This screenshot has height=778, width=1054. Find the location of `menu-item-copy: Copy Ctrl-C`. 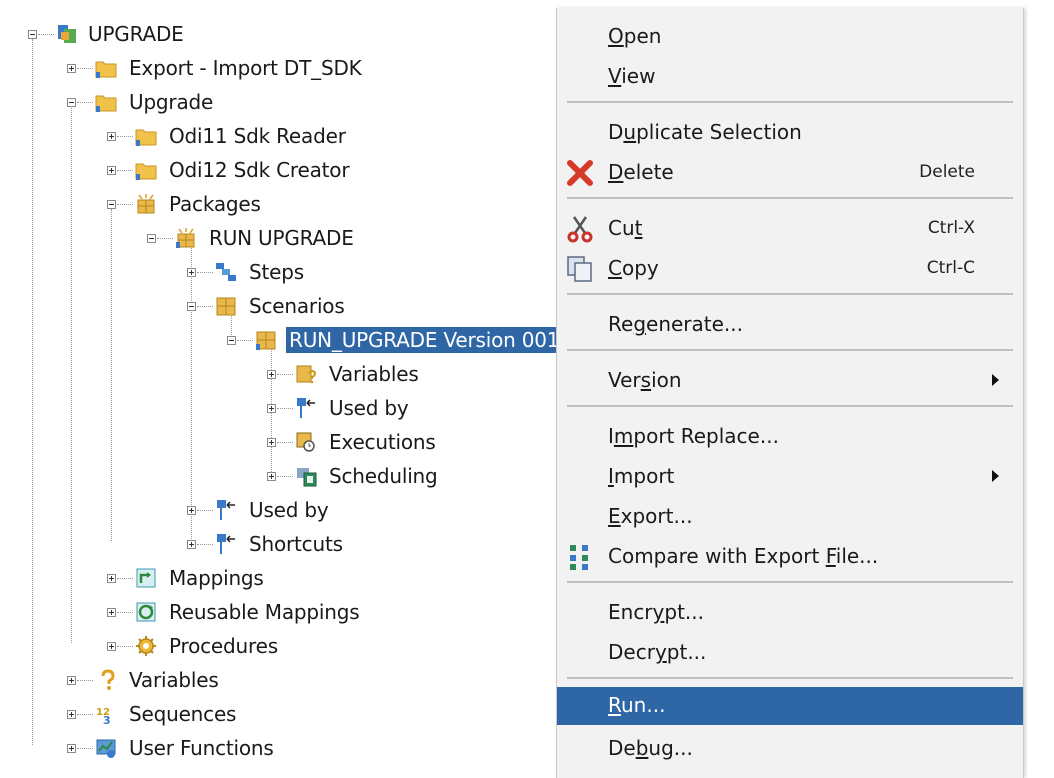

menu-item-copy: Copy Ctrl-C is located at coordinates (790, 268).